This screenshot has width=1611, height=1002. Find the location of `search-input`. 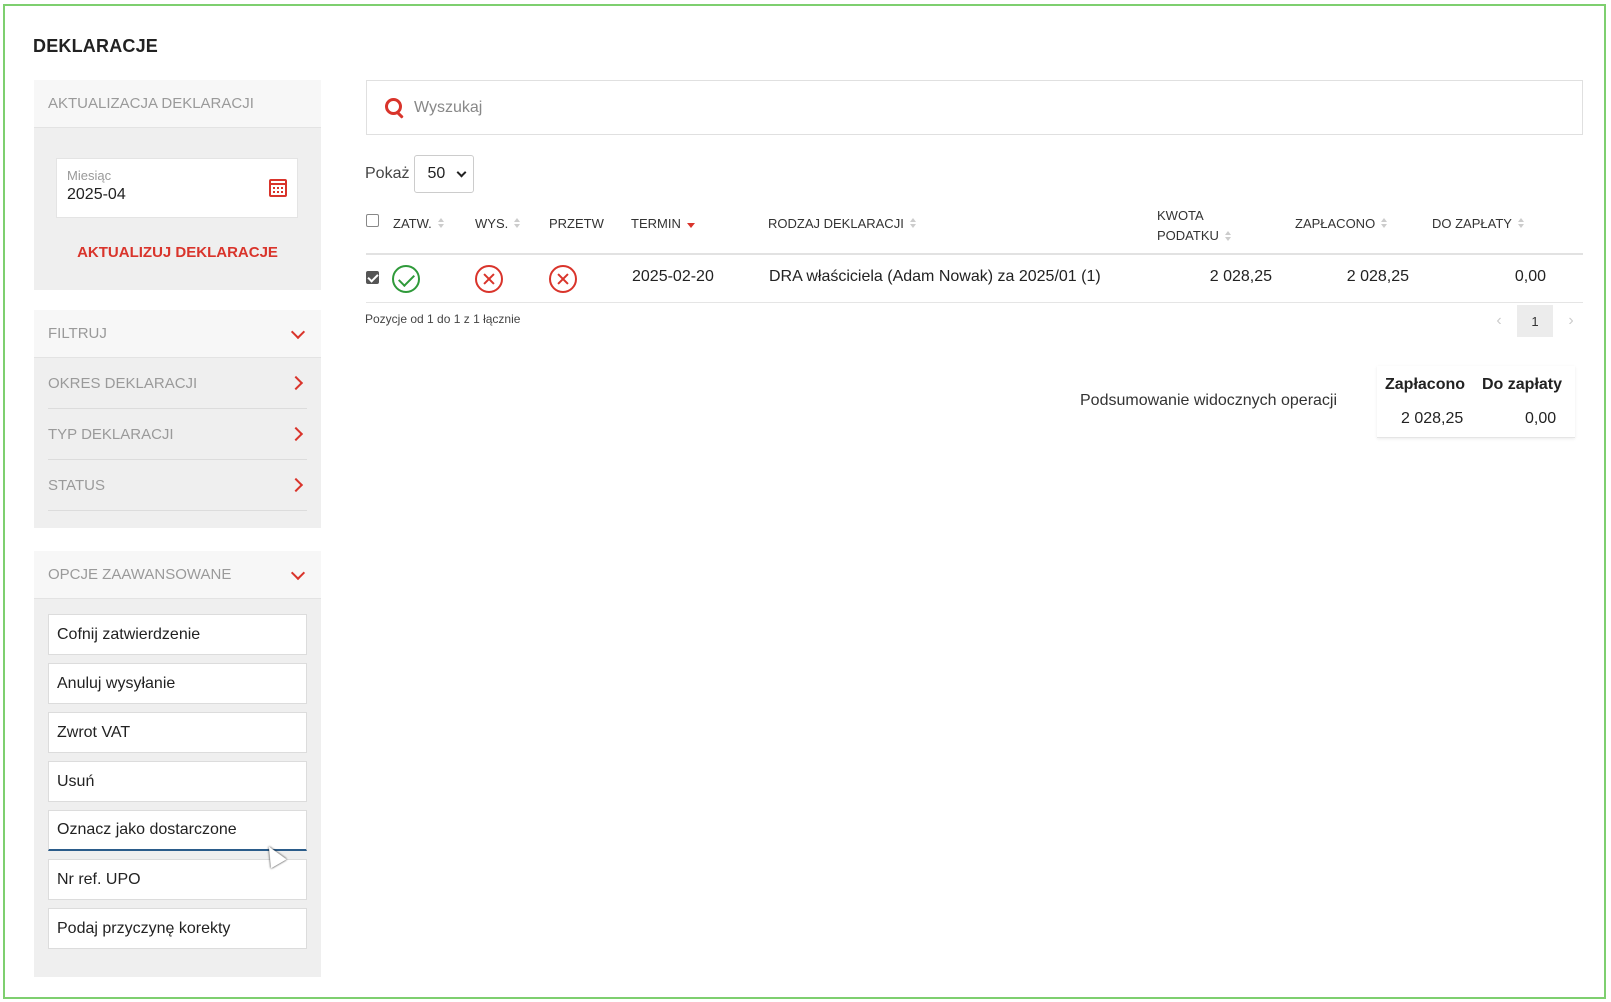

search-input is located at coordinates (714, 107).